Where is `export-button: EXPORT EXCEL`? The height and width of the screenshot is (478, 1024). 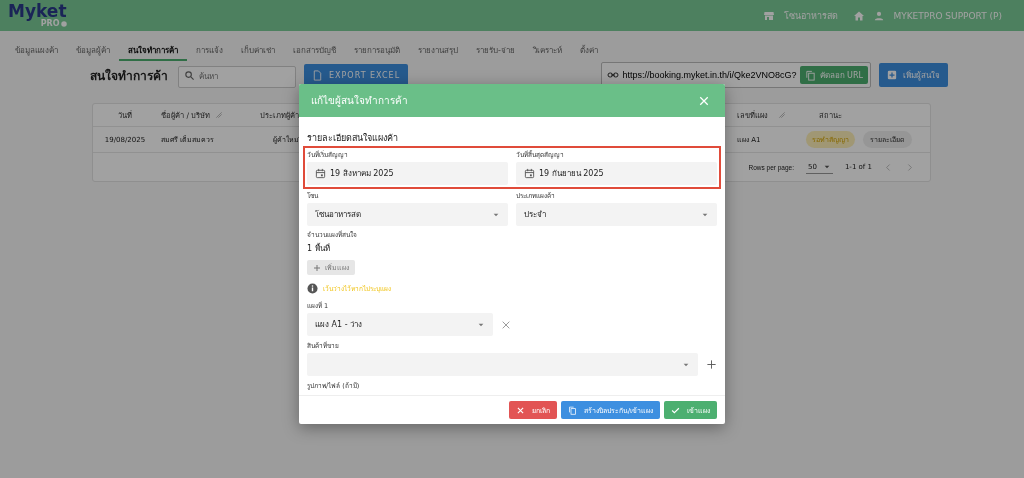
export-button: EXPORT EXCEL is located at coordinates (356, 75).